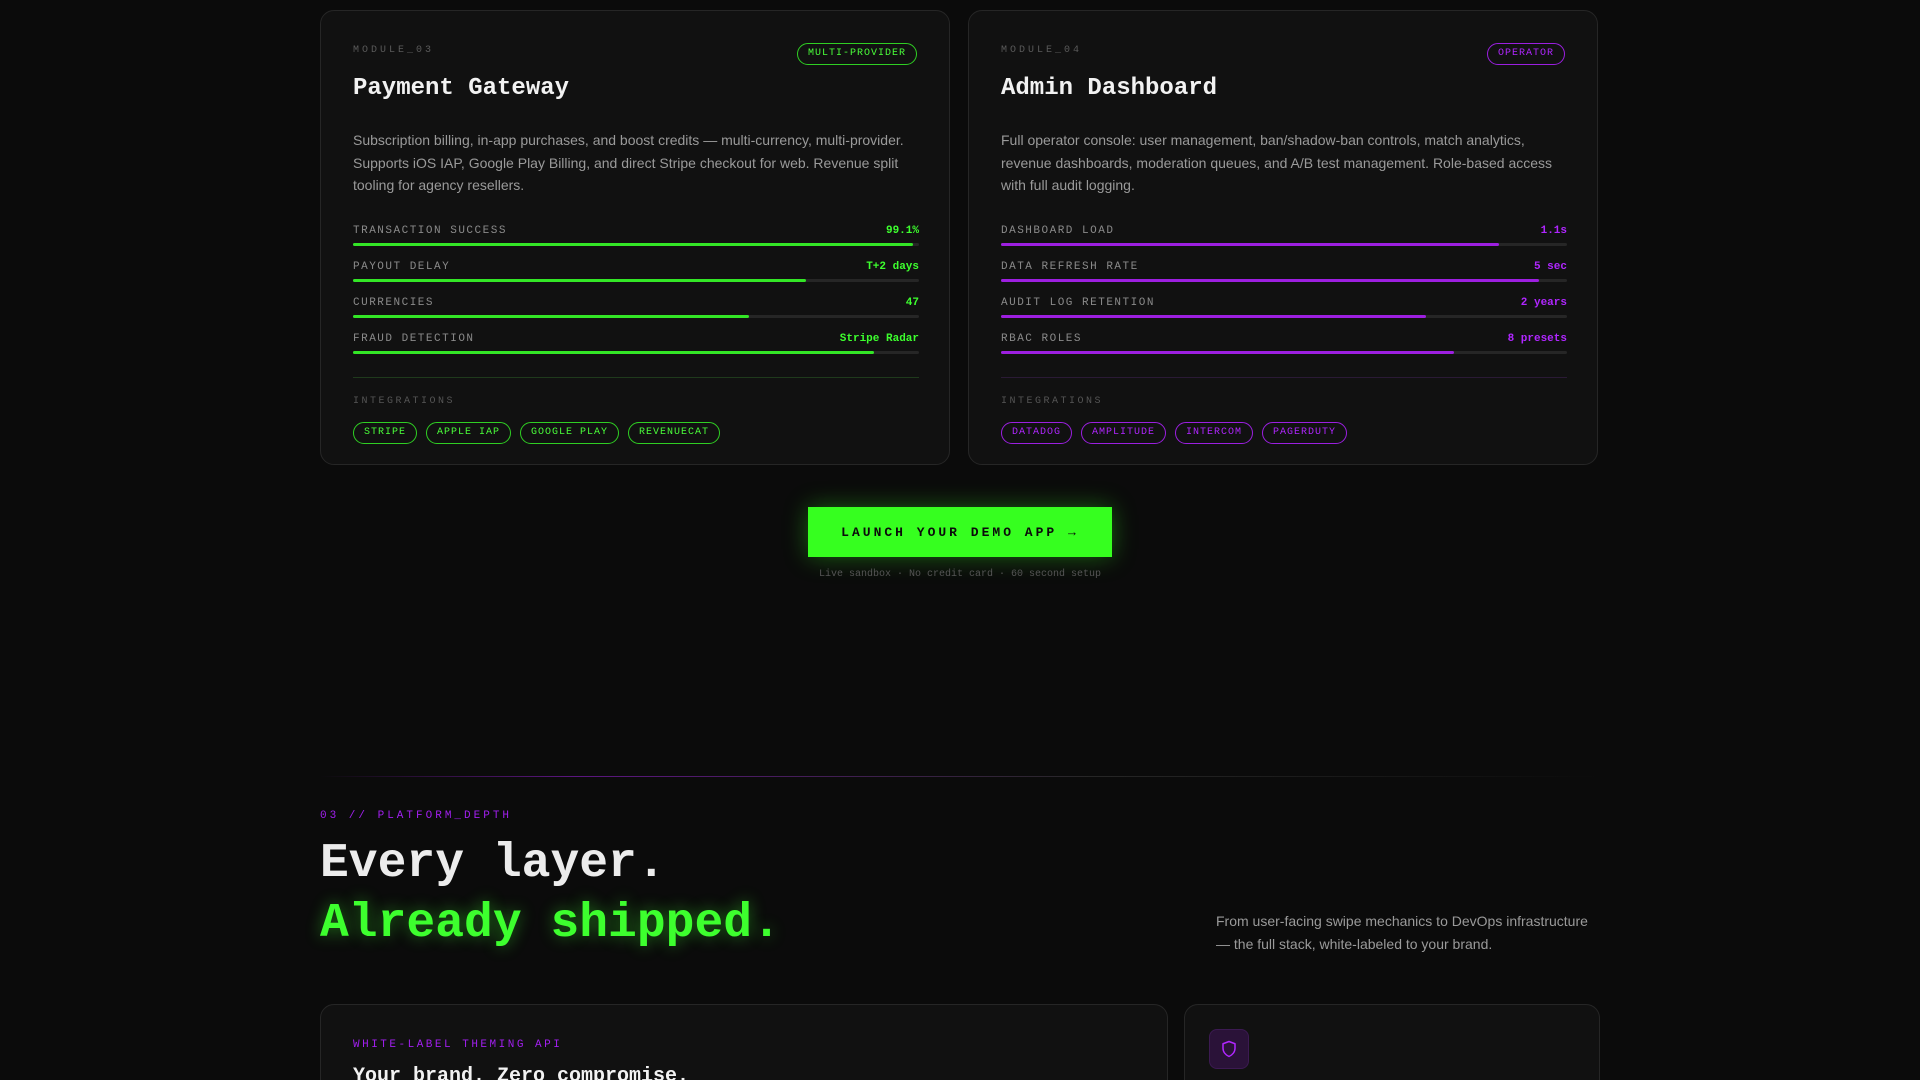  What do you see at coordinates (1284, 277) in the screenshot?
I see `metric-row: DATA REFRESH RATE 5 sec` at bounding box center [1284, 277].